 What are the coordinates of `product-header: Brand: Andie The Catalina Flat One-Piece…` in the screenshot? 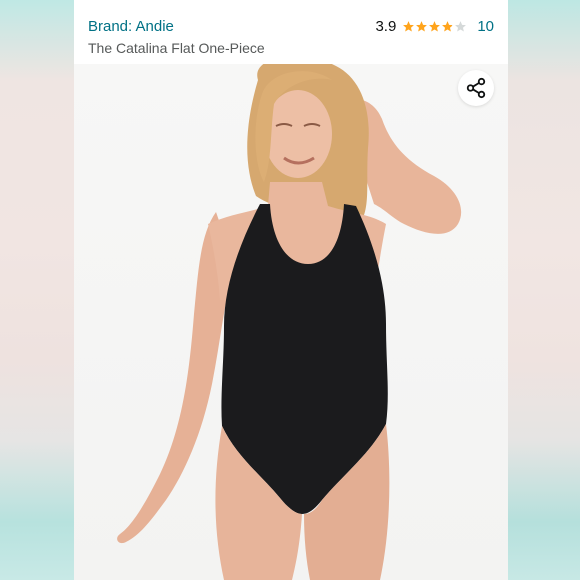 It's located at (291, 32).